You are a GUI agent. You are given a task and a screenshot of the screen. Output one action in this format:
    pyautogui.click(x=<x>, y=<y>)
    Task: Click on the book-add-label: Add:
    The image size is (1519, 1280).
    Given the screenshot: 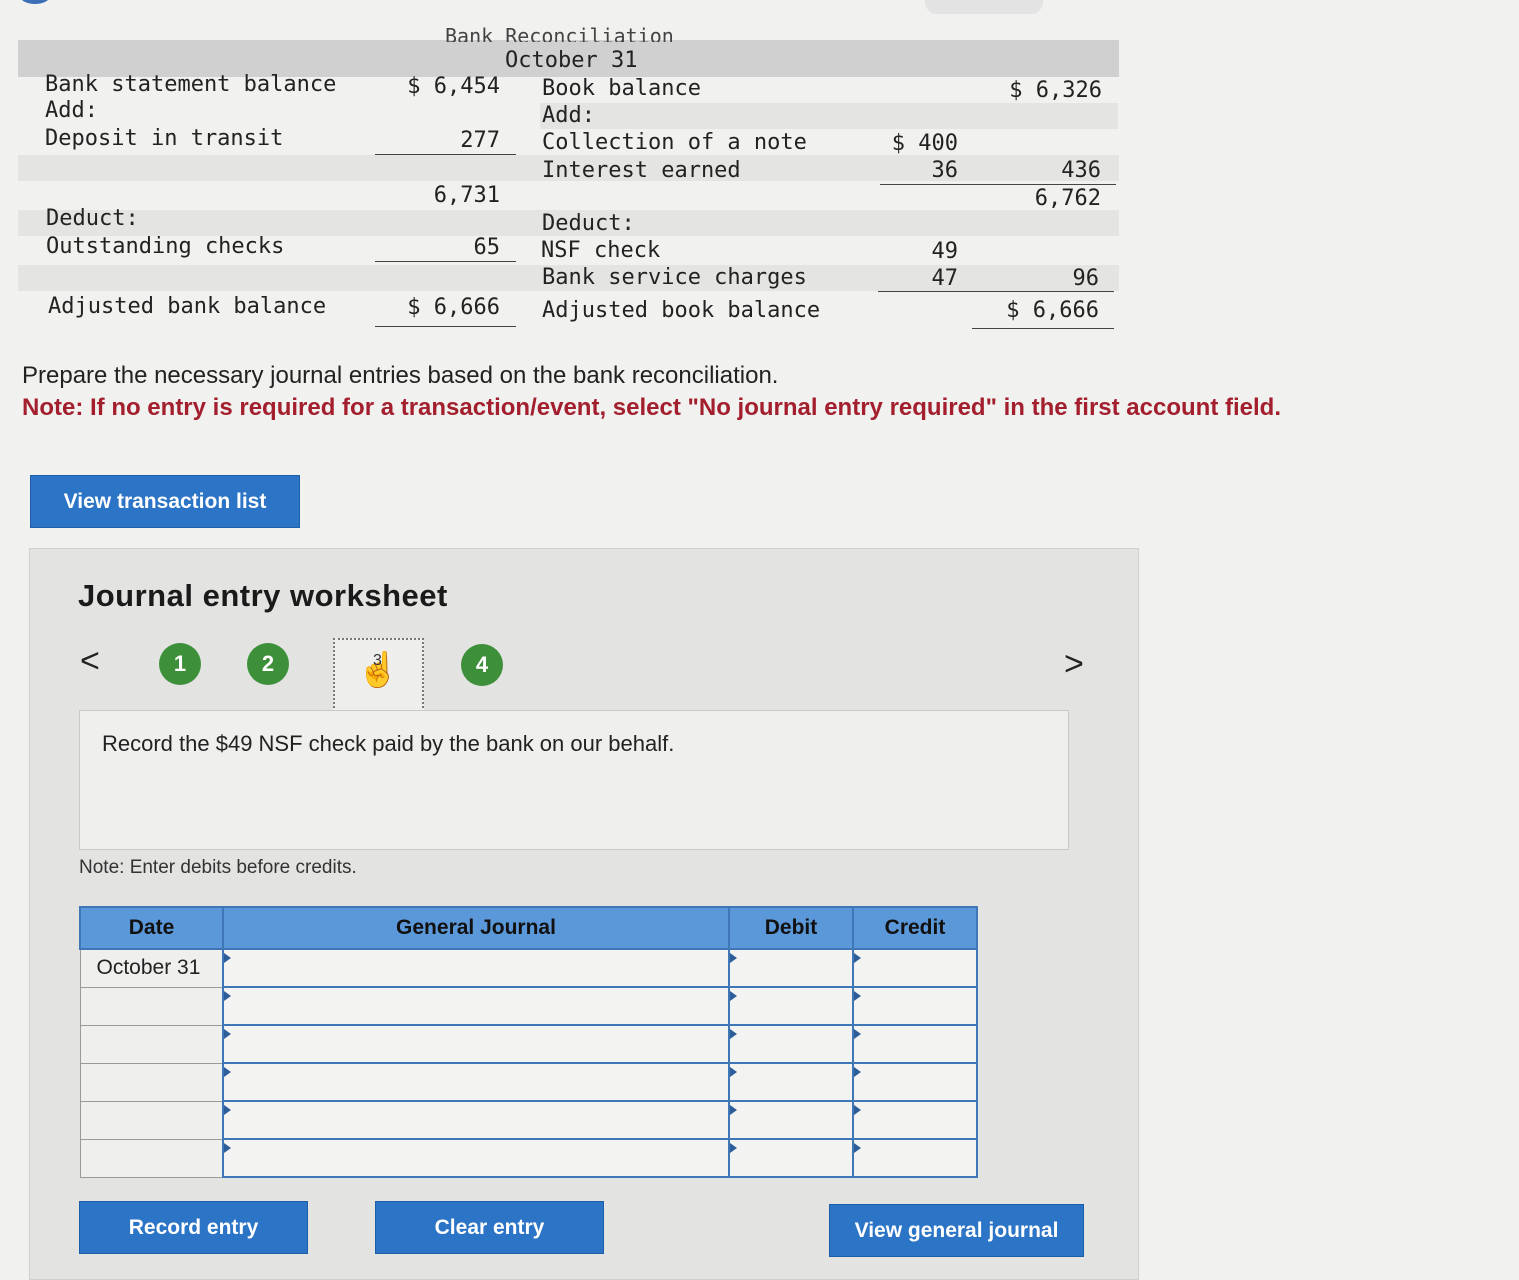 What is the action you would take?
    pyautogui.click(x=568, y=115)
    